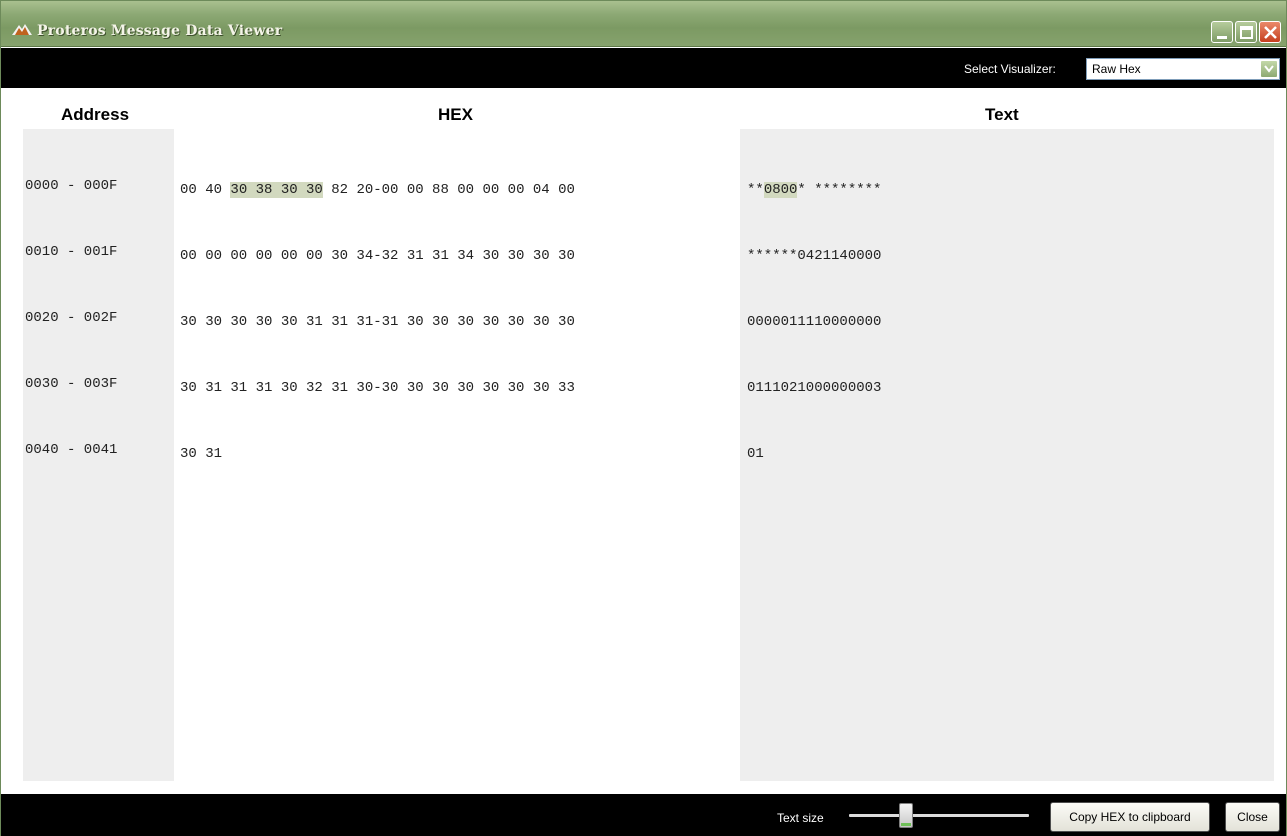 The image size is (1287, 836). Describe the element at coordinates (814, 256) in the screenshot. I see `text-row: ******0421140000` at that location.